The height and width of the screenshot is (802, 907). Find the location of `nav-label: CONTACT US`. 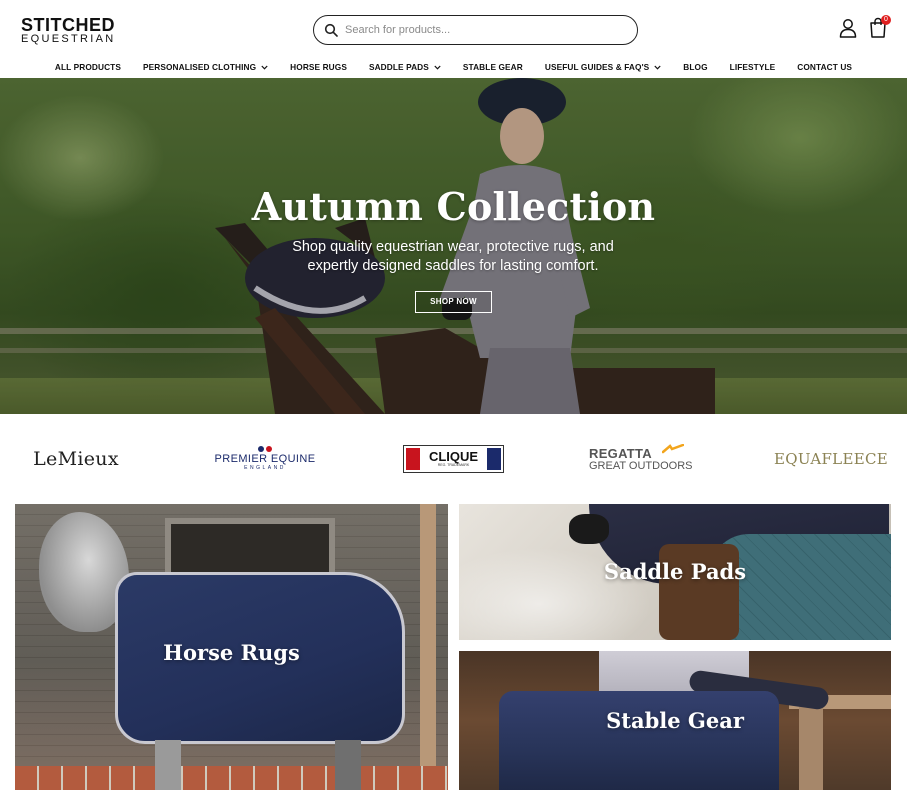

nav-label: CONTACT US is located at coordinates (825, 67).